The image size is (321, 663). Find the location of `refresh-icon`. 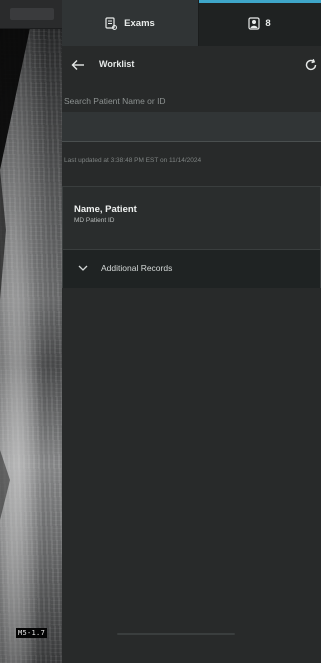

refresh-icon is located at coordinates (311, 64).